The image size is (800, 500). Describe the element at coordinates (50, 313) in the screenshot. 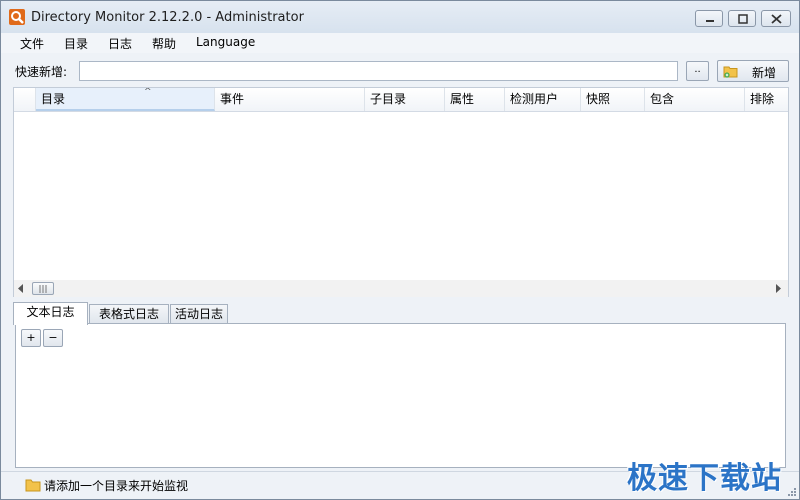

I see `tab-text-log: 文本日志` at that location.